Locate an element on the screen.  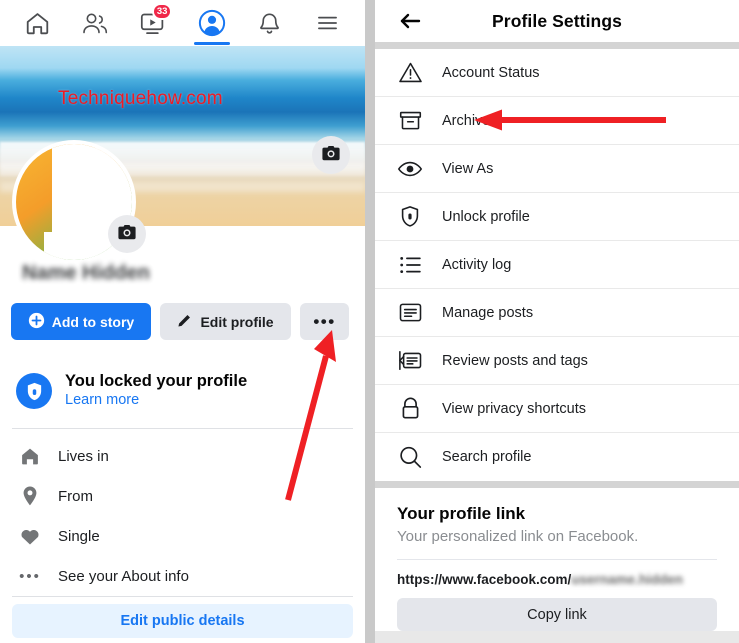
home-icon is located at coordinates (37, 23).